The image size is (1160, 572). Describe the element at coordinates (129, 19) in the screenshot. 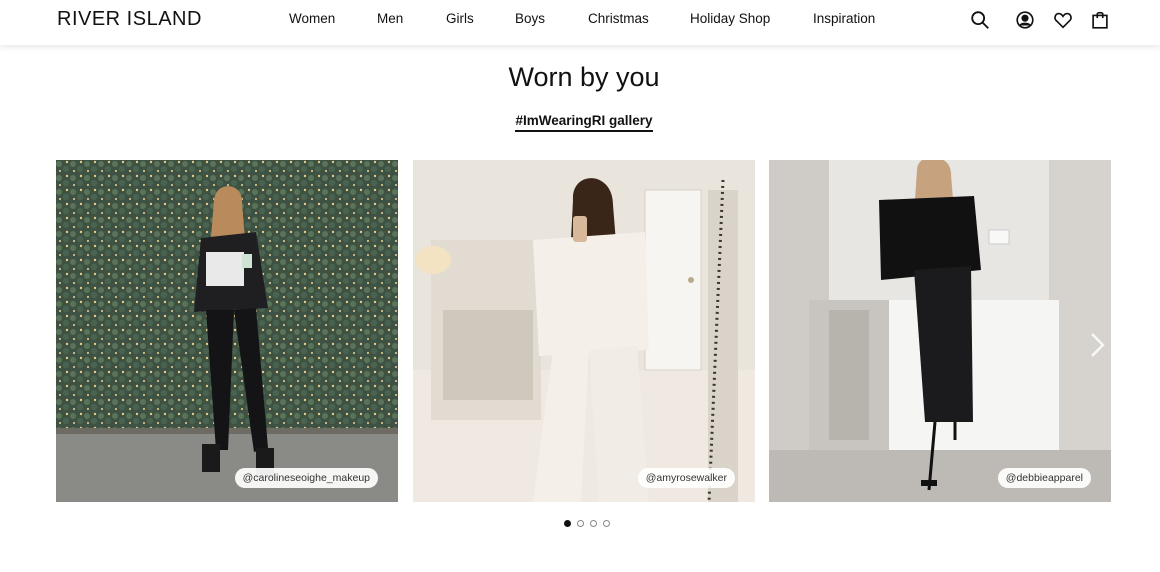

I see `river-island-logo: RIVER ISLAND` at that location.